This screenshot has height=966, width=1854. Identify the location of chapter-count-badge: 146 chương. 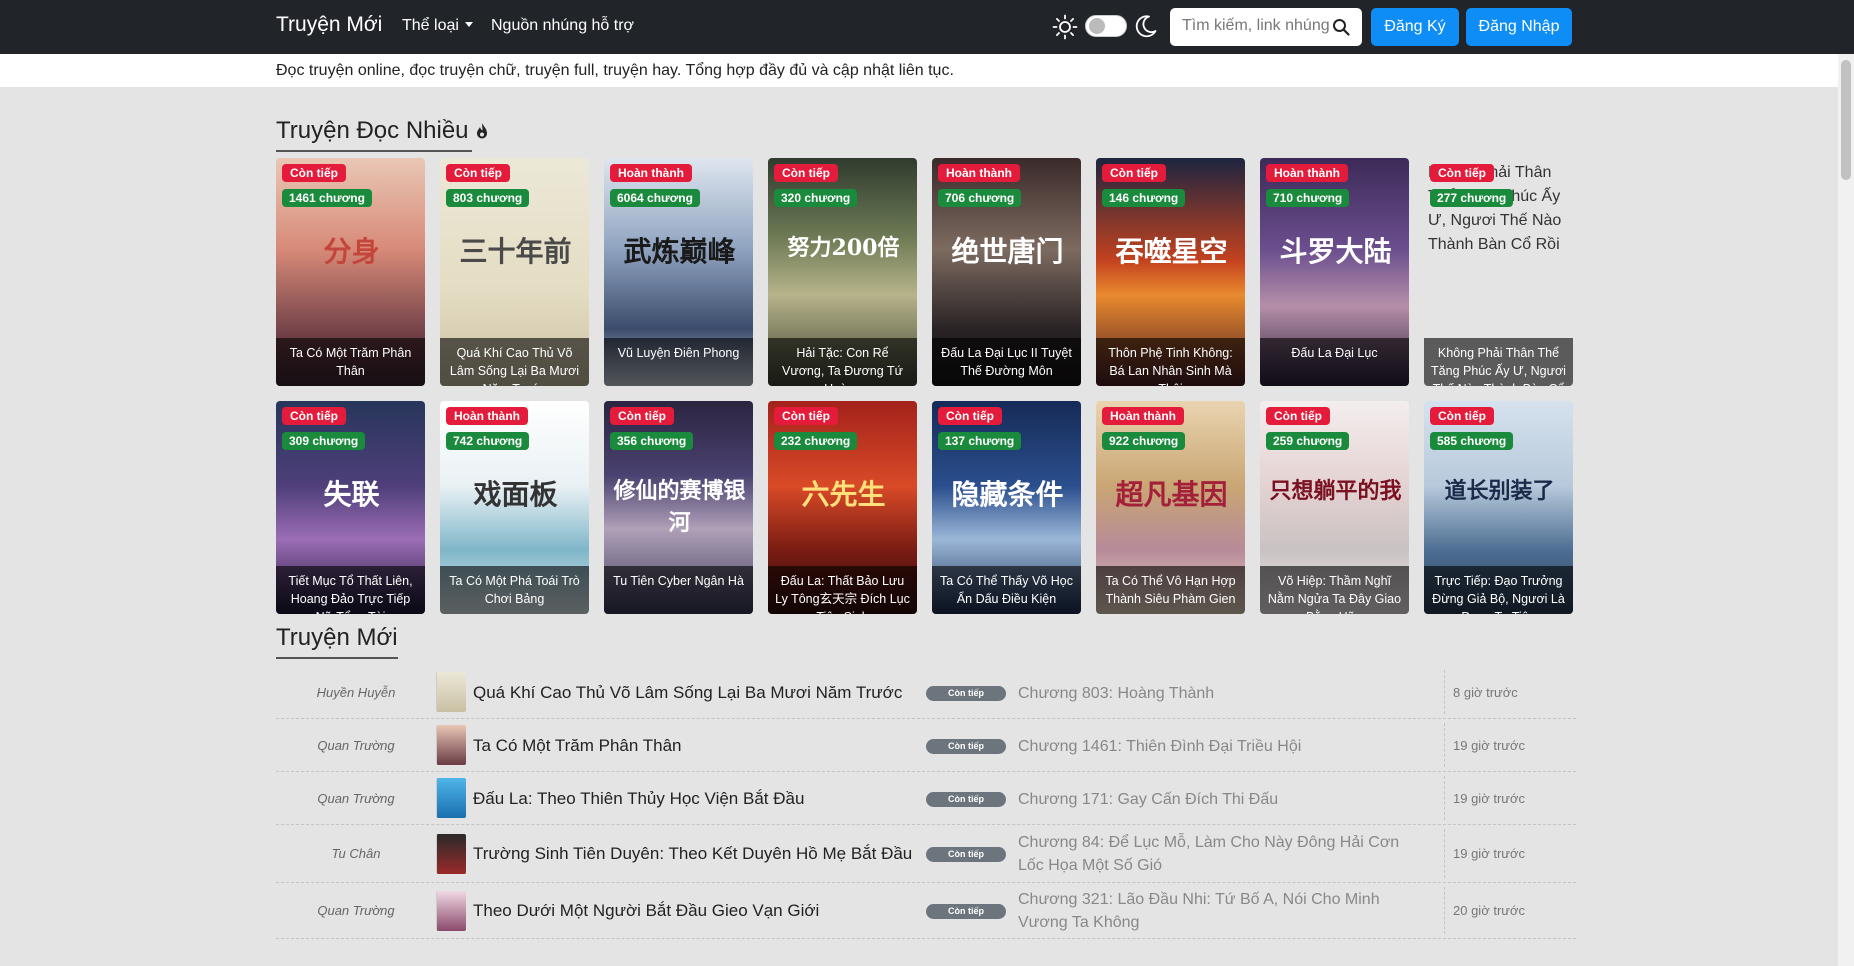
(1144, 198).